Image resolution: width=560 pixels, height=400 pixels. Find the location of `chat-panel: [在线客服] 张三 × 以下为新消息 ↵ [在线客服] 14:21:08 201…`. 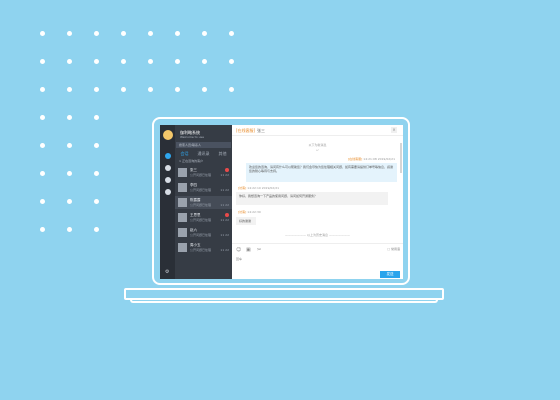

chat-panel: [在线客服] 张三 × 以下为新消息 ↵ [在线客服] 14:21:08 201… is located at coordinates (317, 202).